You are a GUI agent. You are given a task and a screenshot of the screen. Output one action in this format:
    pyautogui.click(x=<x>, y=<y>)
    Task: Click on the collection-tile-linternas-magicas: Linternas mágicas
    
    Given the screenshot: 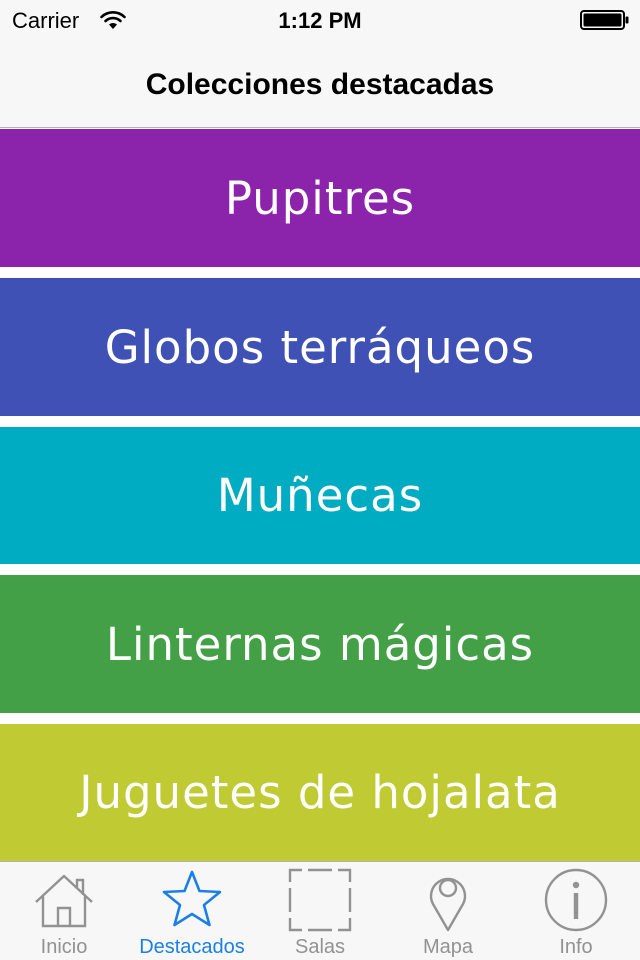 What is the action you would take?
    pyautogui.click(x=320, y=644)
    